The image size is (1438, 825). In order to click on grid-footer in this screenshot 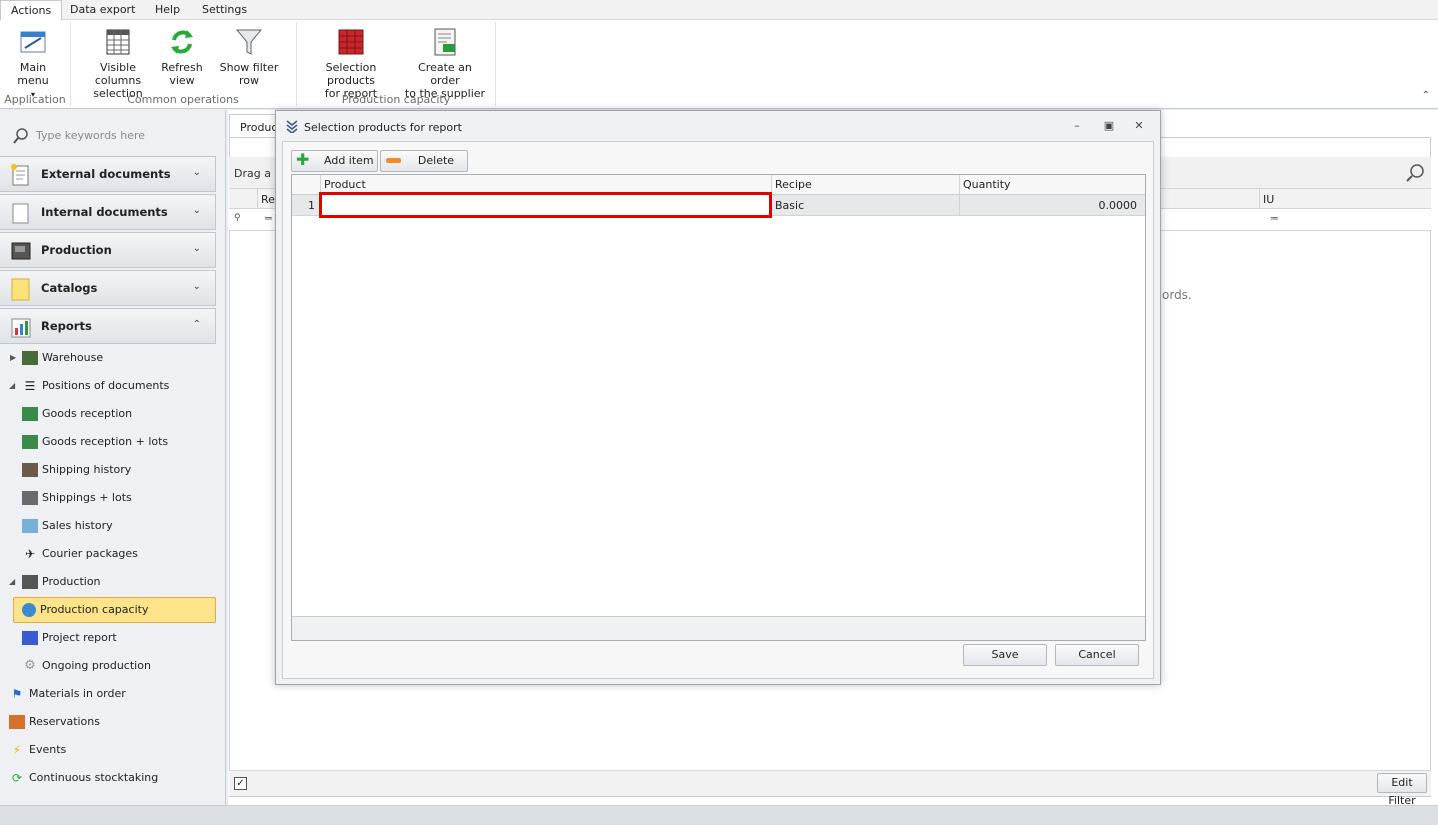, I will do `click(718, 628)`.